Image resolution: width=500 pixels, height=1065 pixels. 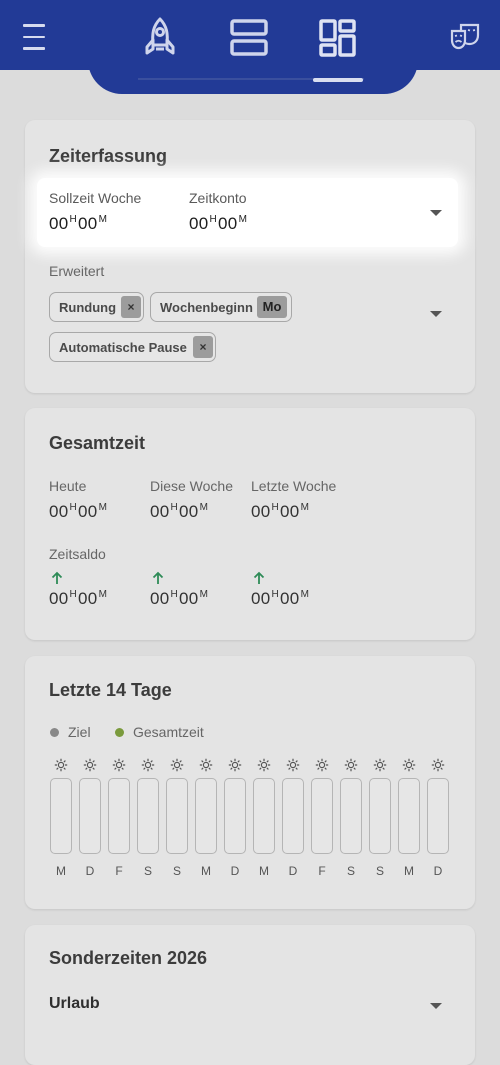 What do you see at coordinates (179, 598) in the screenshot?
I see `saldo-woche-value: 00H00M` at bounding box center [179, 598].